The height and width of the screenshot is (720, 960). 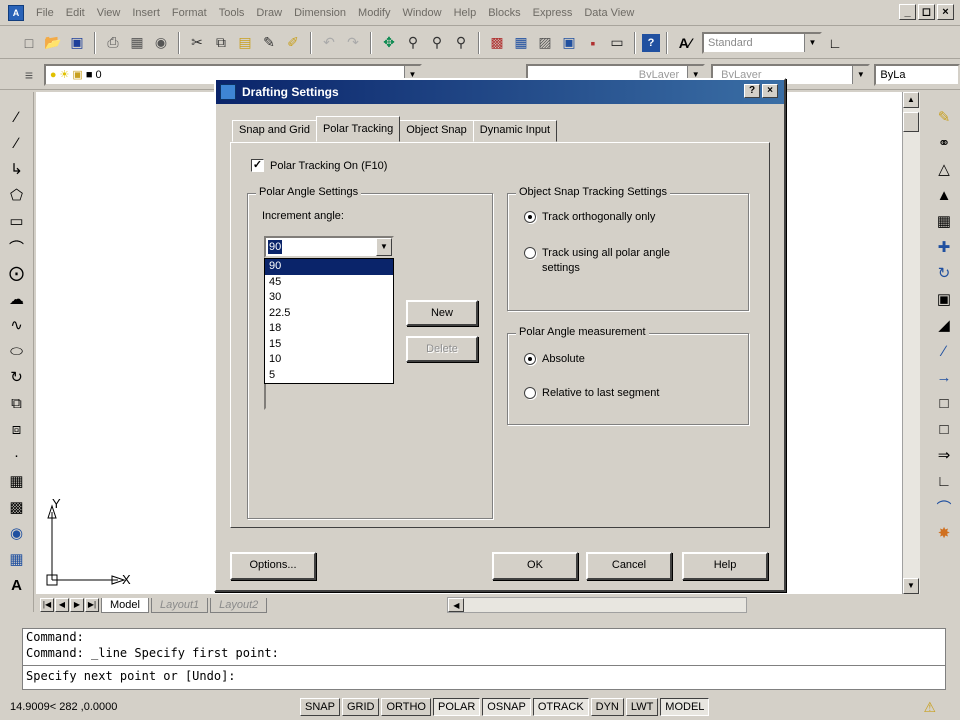 What do you see at coordinates (752, 91) in the screenshot?
I see `context-help-button: ?` at bounding box center [752, 91].